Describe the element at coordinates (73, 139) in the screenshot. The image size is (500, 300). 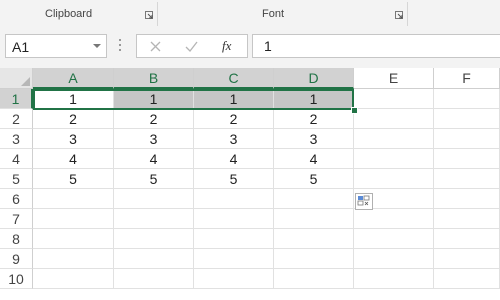
I see `cell-a3: 3` at that location.